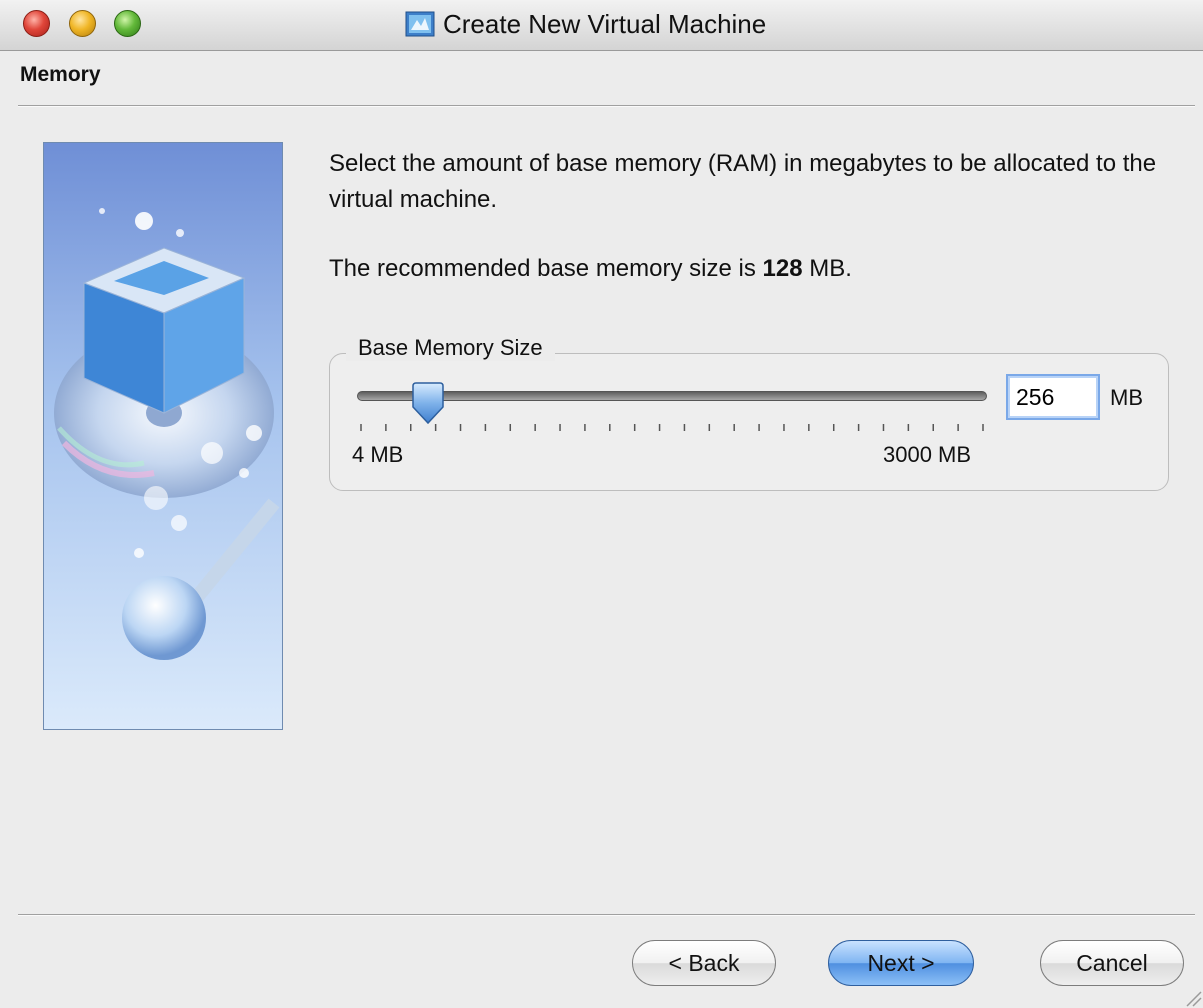 The height and width of the screenshot is (1008, 1203). What do you see at coordinates (901, 963) in the screenshot?
I see `next-button: Next >` at bounding box center [901, 963].